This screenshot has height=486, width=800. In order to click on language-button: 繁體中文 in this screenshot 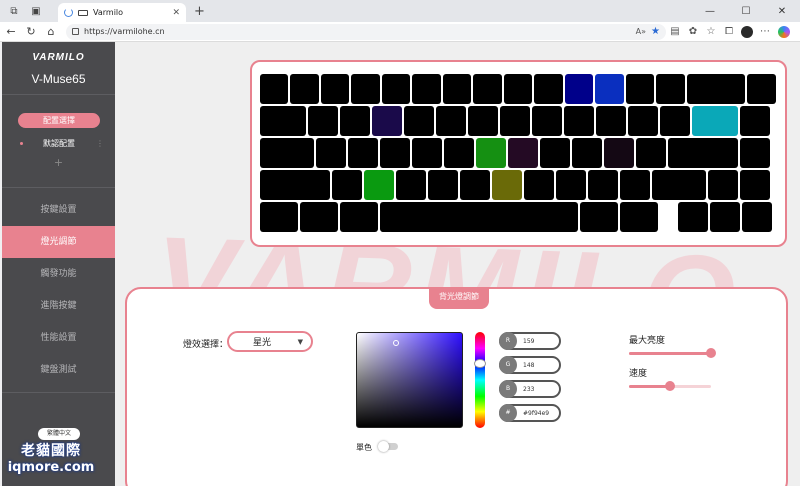, I will do `click(59, 434)`.